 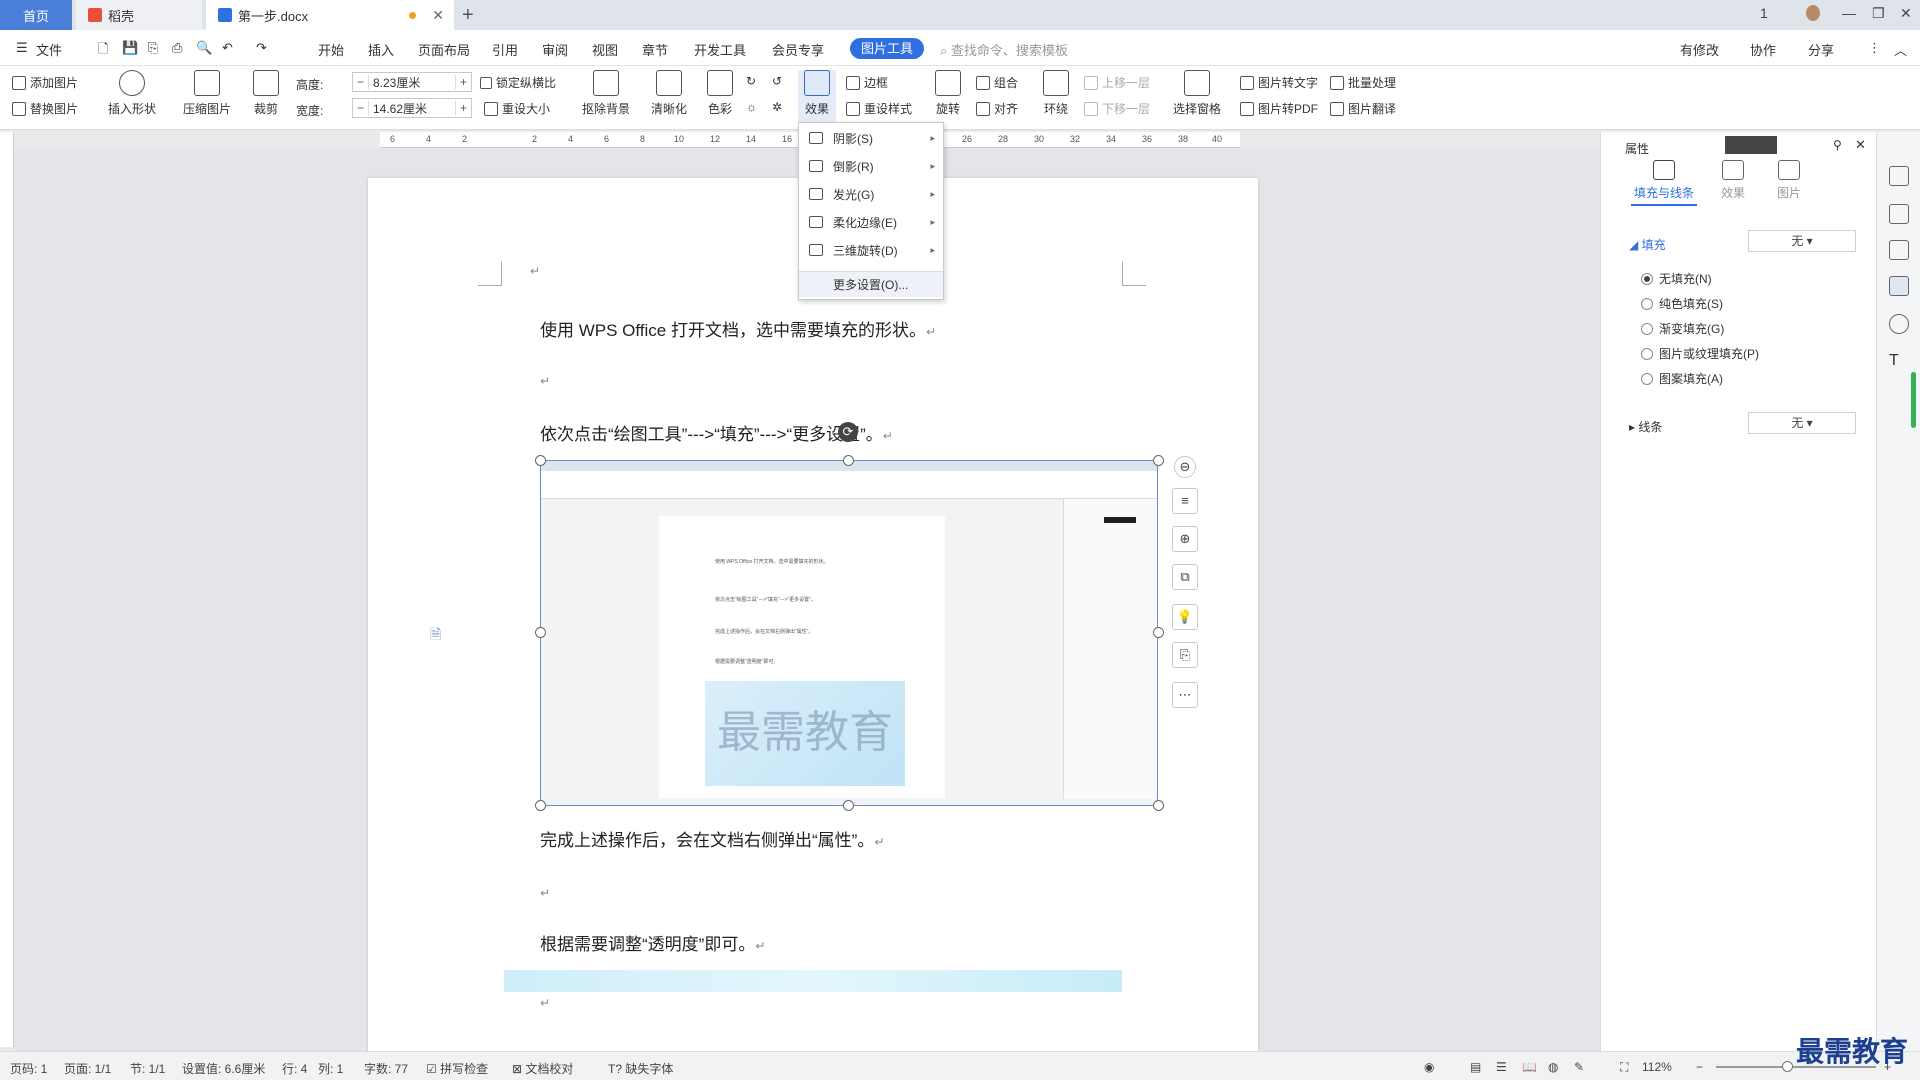 I want to click on batch-button: 批量处理, so click(x=1363, y=82).